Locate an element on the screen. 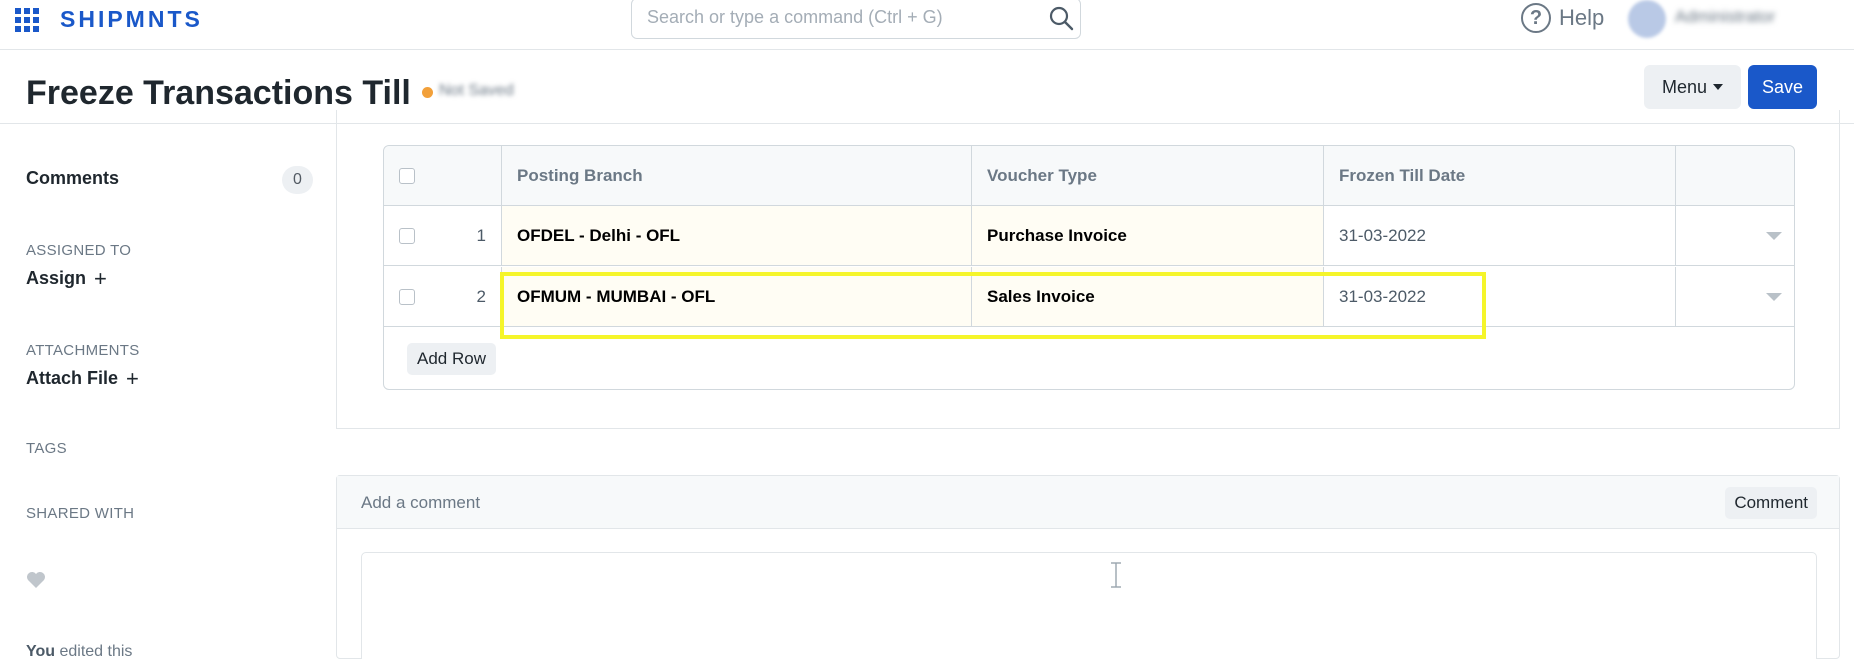 The image size is (1854, 659). brand-logo: SHIPMNTS is located at coordinates (131, 19).